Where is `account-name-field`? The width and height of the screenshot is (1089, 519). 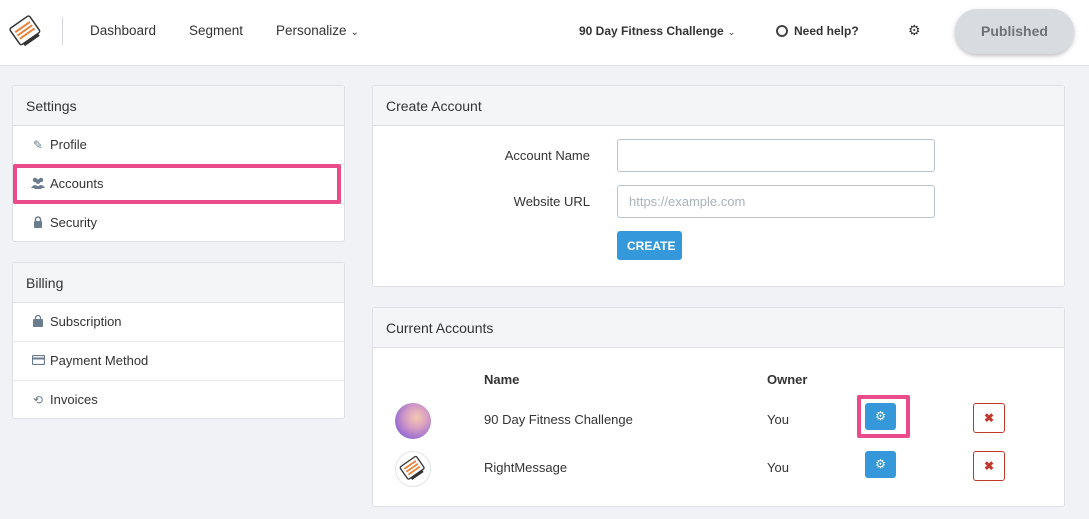
account-name-field is located at coordinates (776, 155).